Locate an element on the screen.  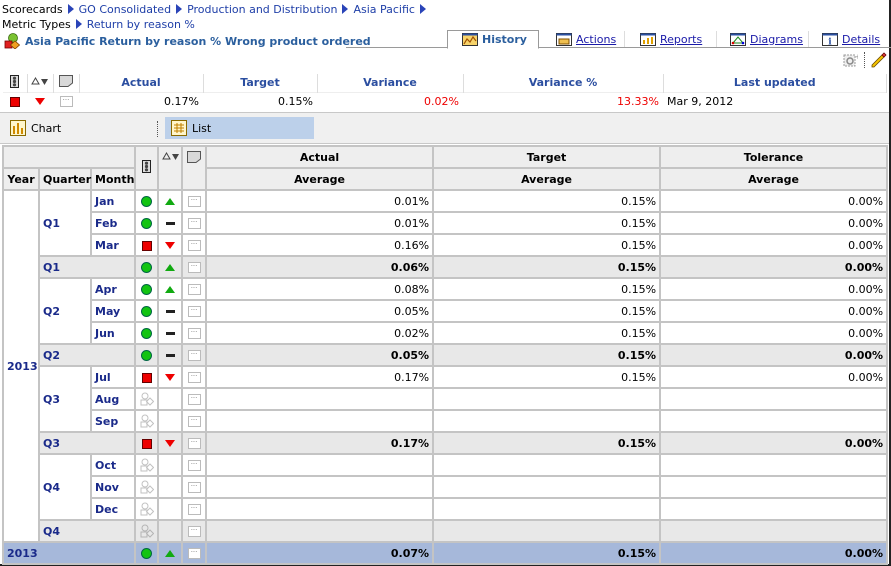
edit-pencil-icon is located at coordinates (879, 60).